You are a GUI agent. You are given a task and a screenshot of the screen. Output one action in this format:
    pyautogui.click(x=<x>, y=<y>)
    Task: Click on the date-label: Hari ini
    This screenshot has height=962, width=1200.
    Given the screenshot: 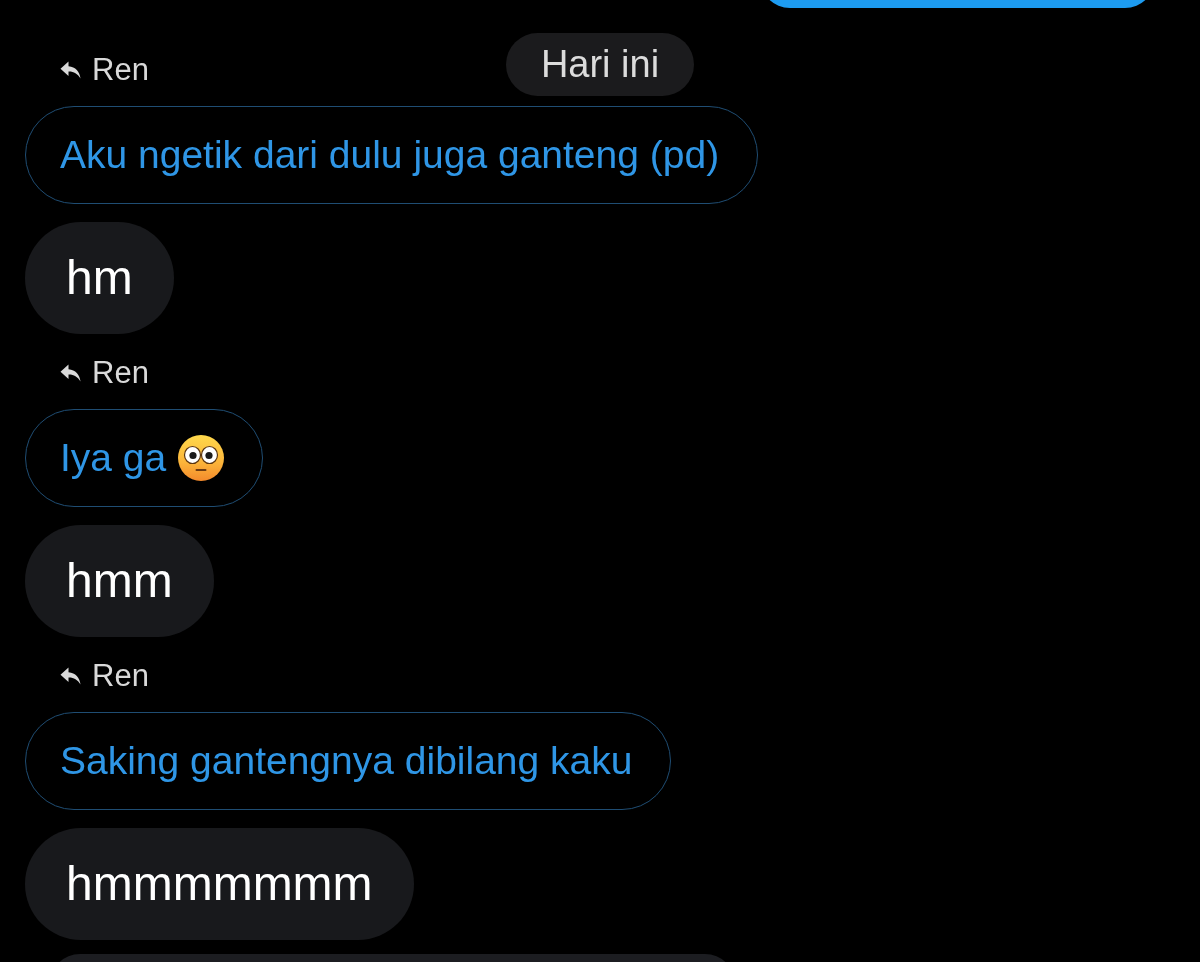 What is the action you would take?
    pyautogui.click(x=600, y=64)
    